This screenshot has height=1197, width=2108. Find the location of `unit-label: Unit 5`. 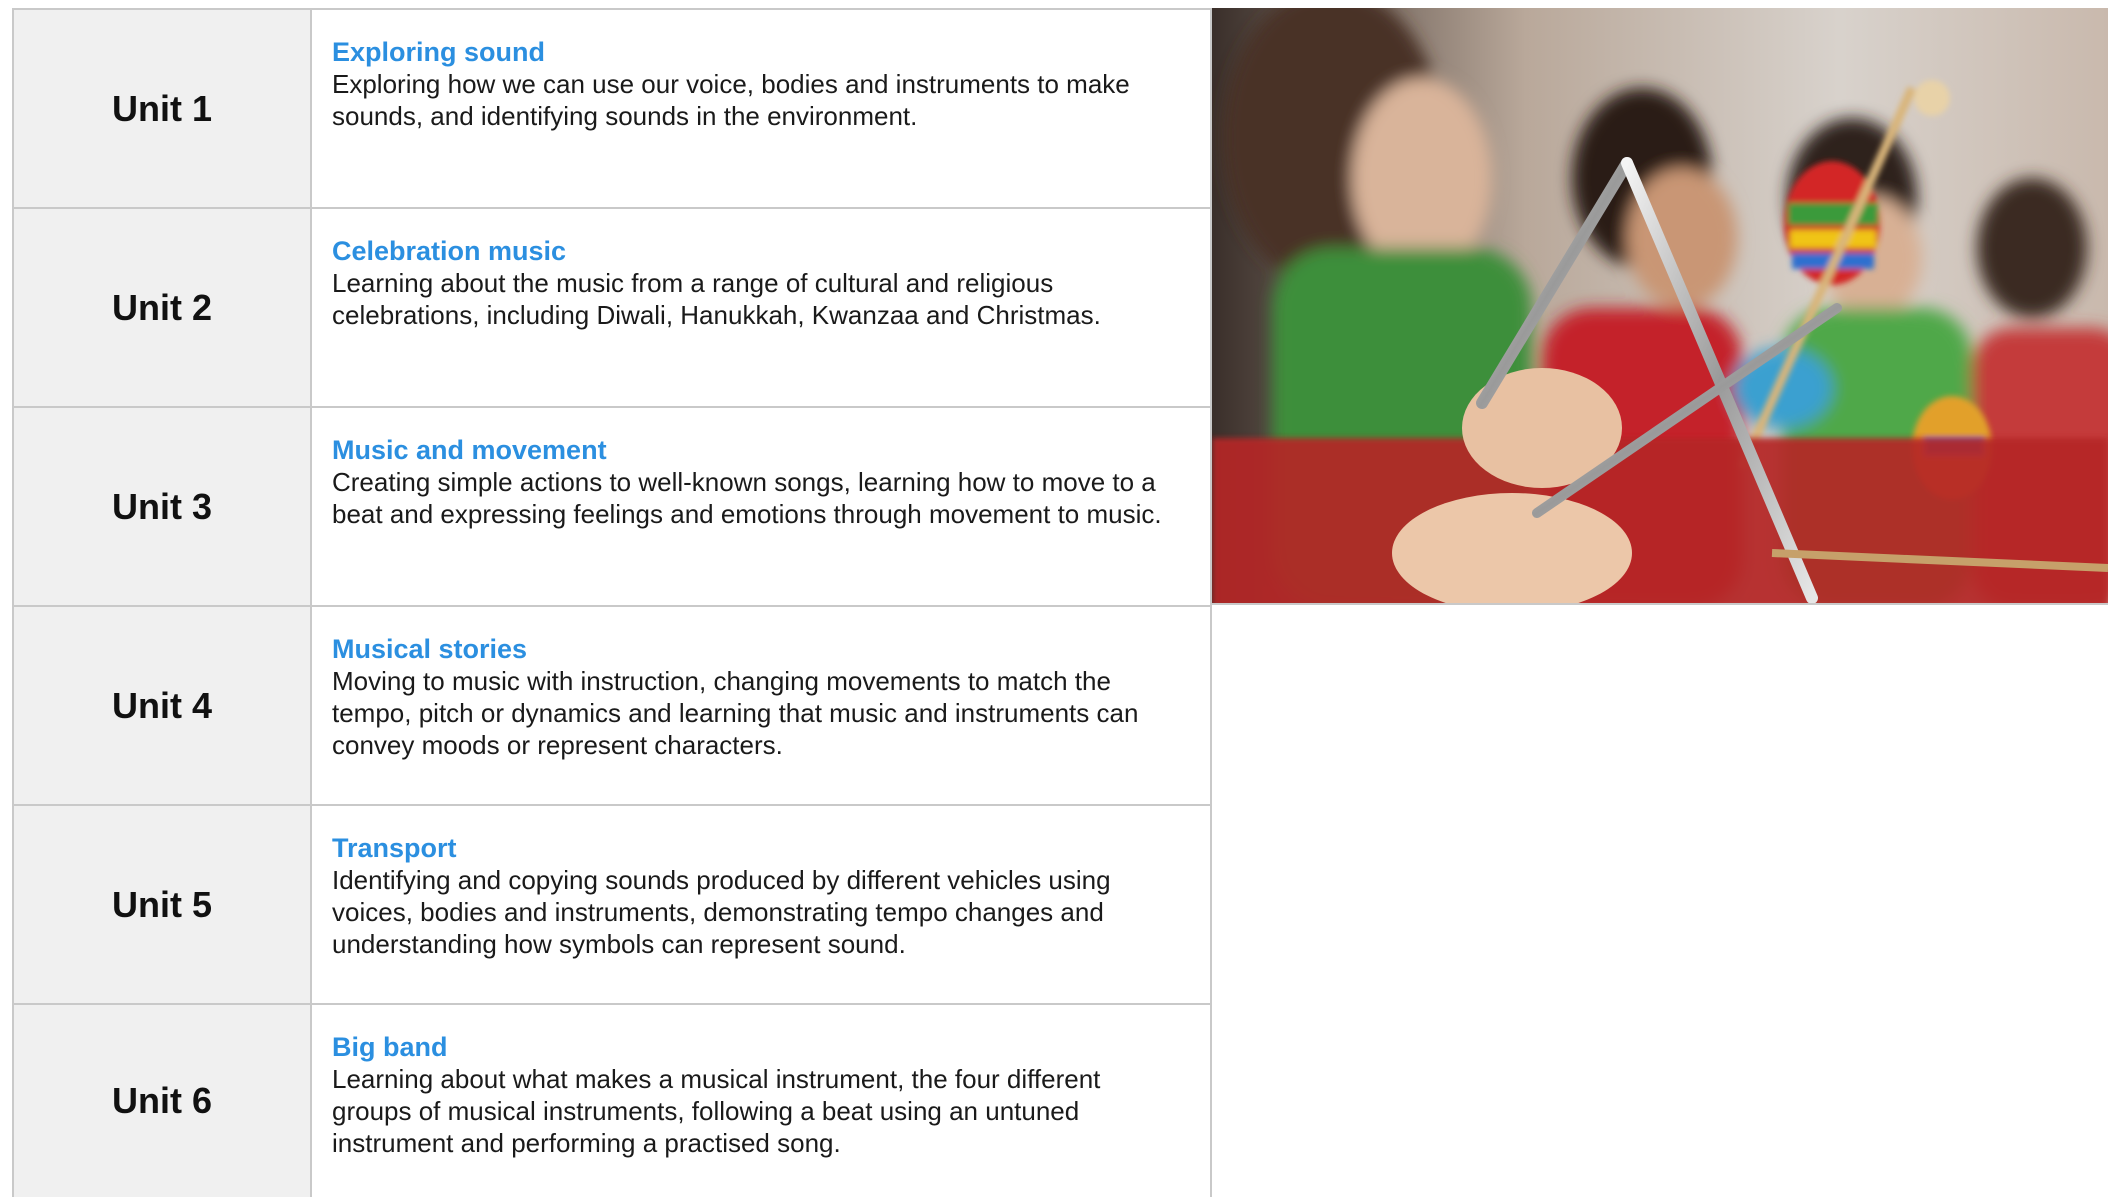

unit-label: Unit 5 is located at coordinates (161, 904).